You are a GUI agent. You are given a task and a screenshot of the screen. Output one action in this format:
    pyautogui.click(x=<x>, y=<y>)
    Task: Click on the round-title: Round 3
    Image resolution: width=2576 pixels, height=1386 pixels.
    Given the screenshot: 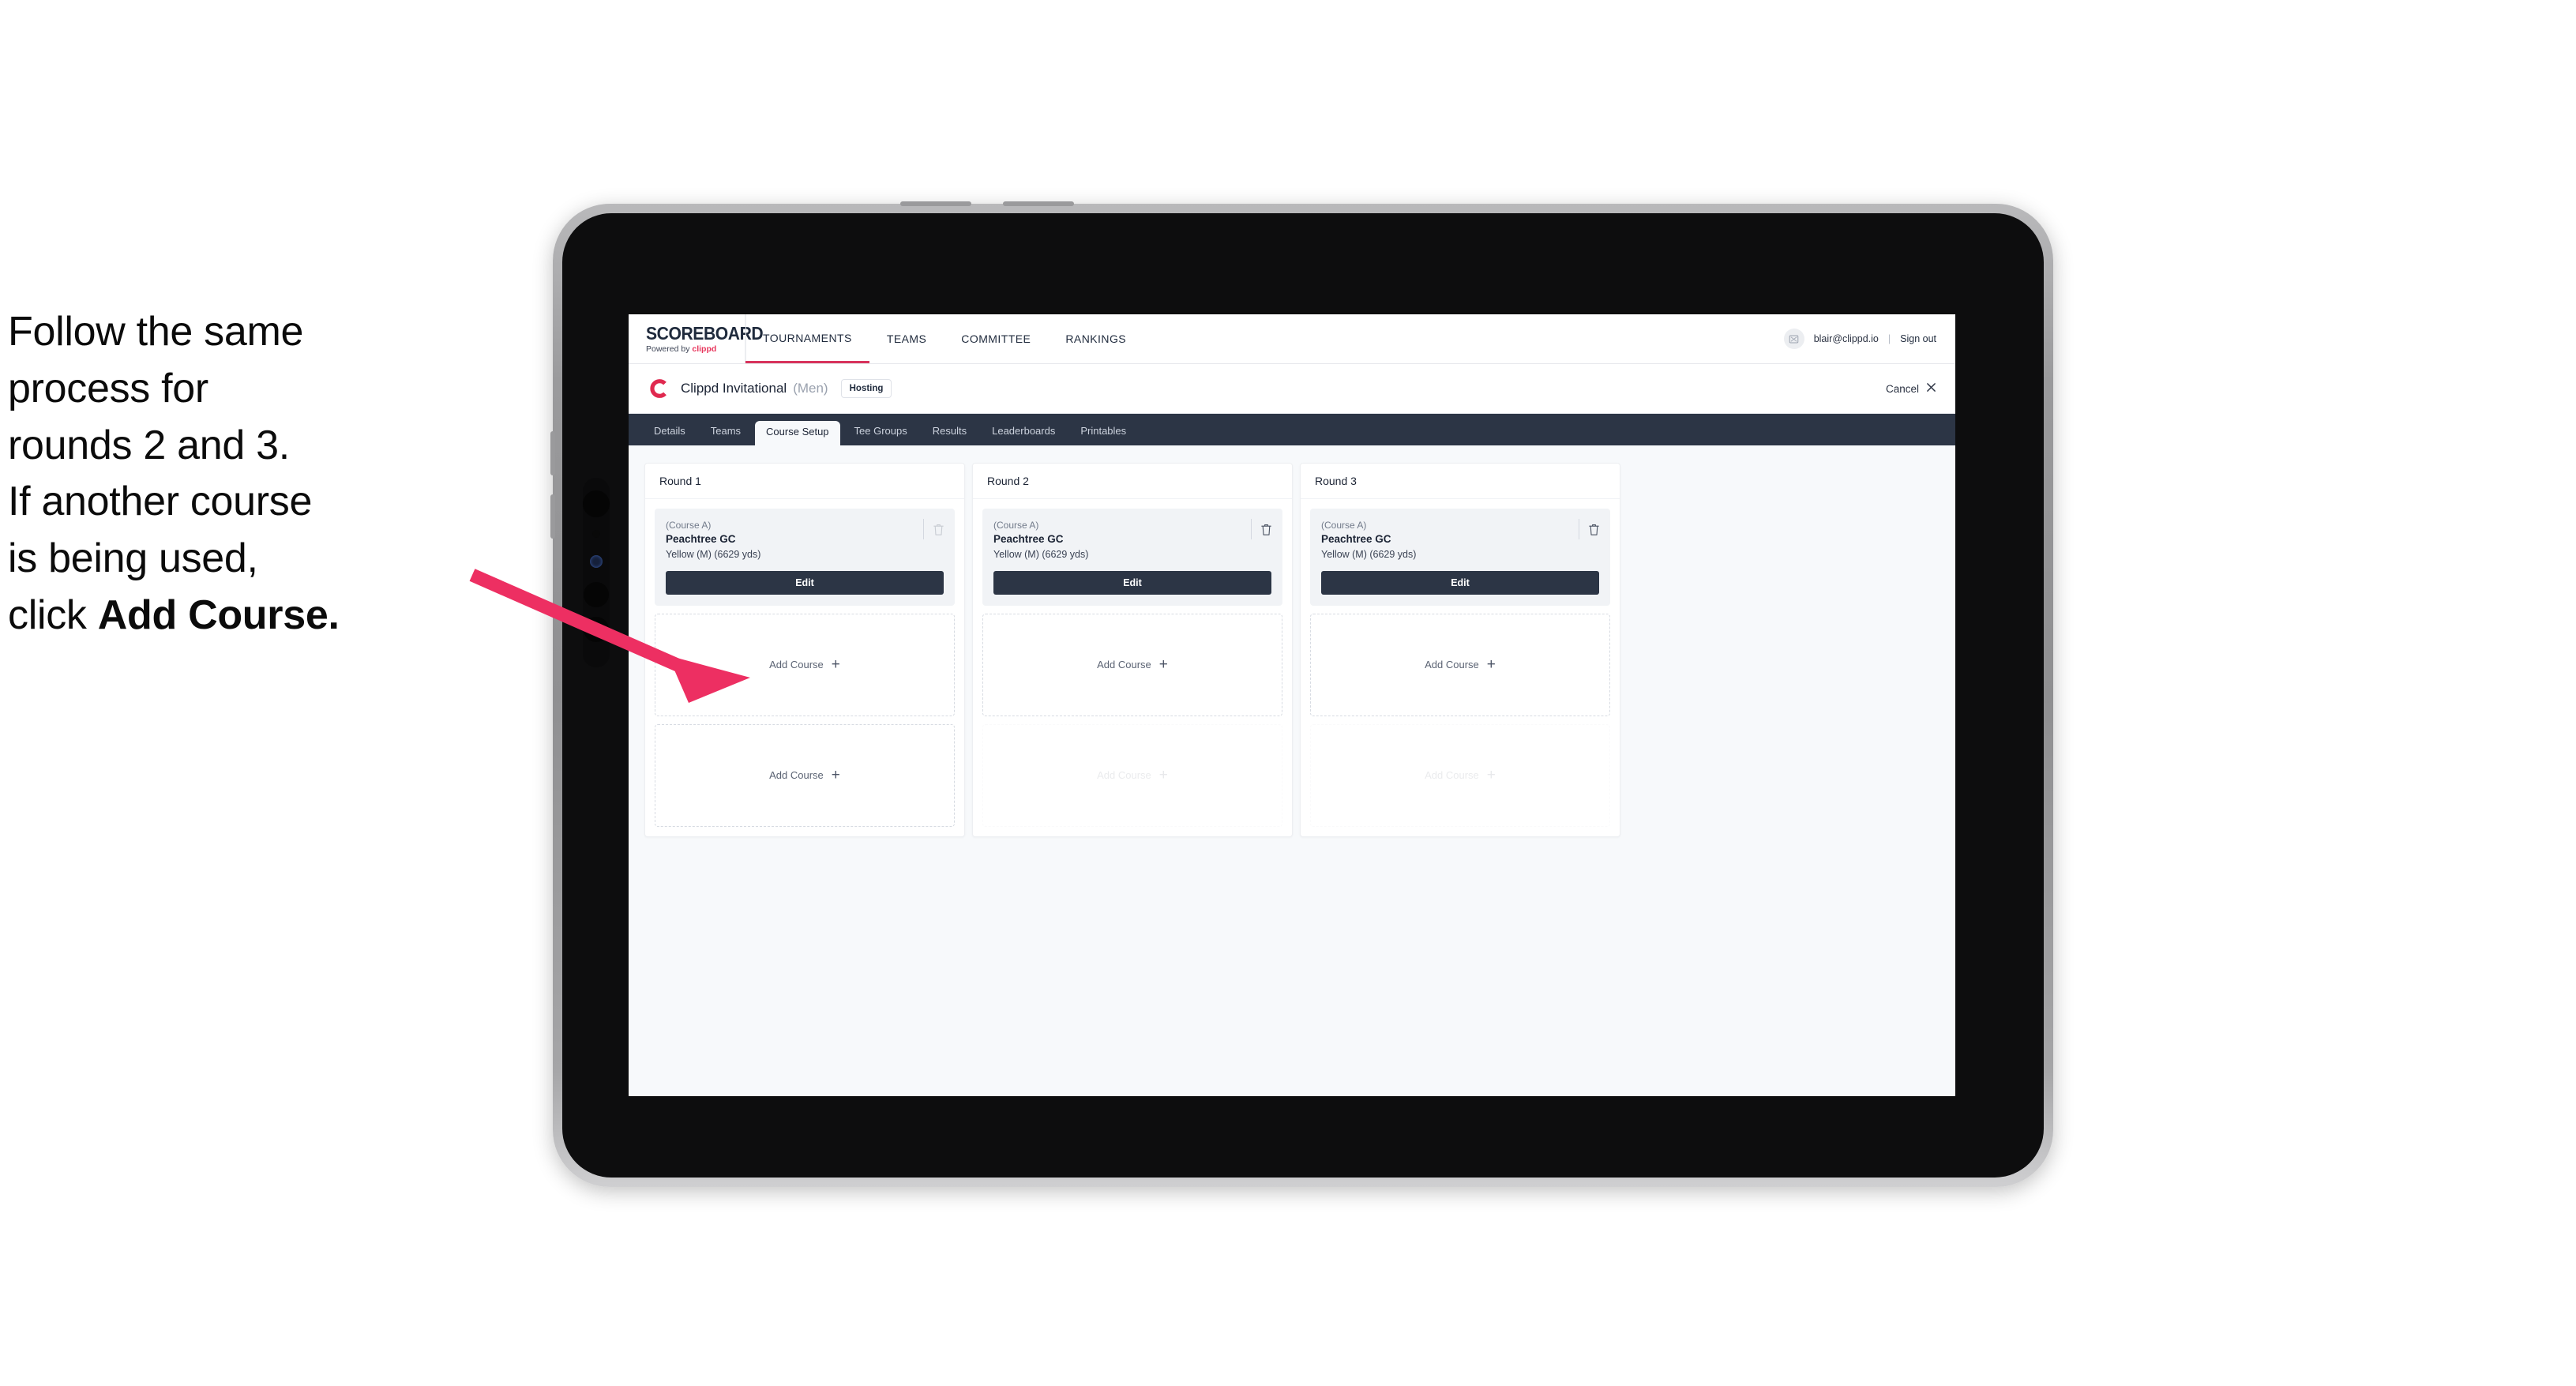 What is the action you would take?
    pyautogui.click(x=1460, y=481)
    